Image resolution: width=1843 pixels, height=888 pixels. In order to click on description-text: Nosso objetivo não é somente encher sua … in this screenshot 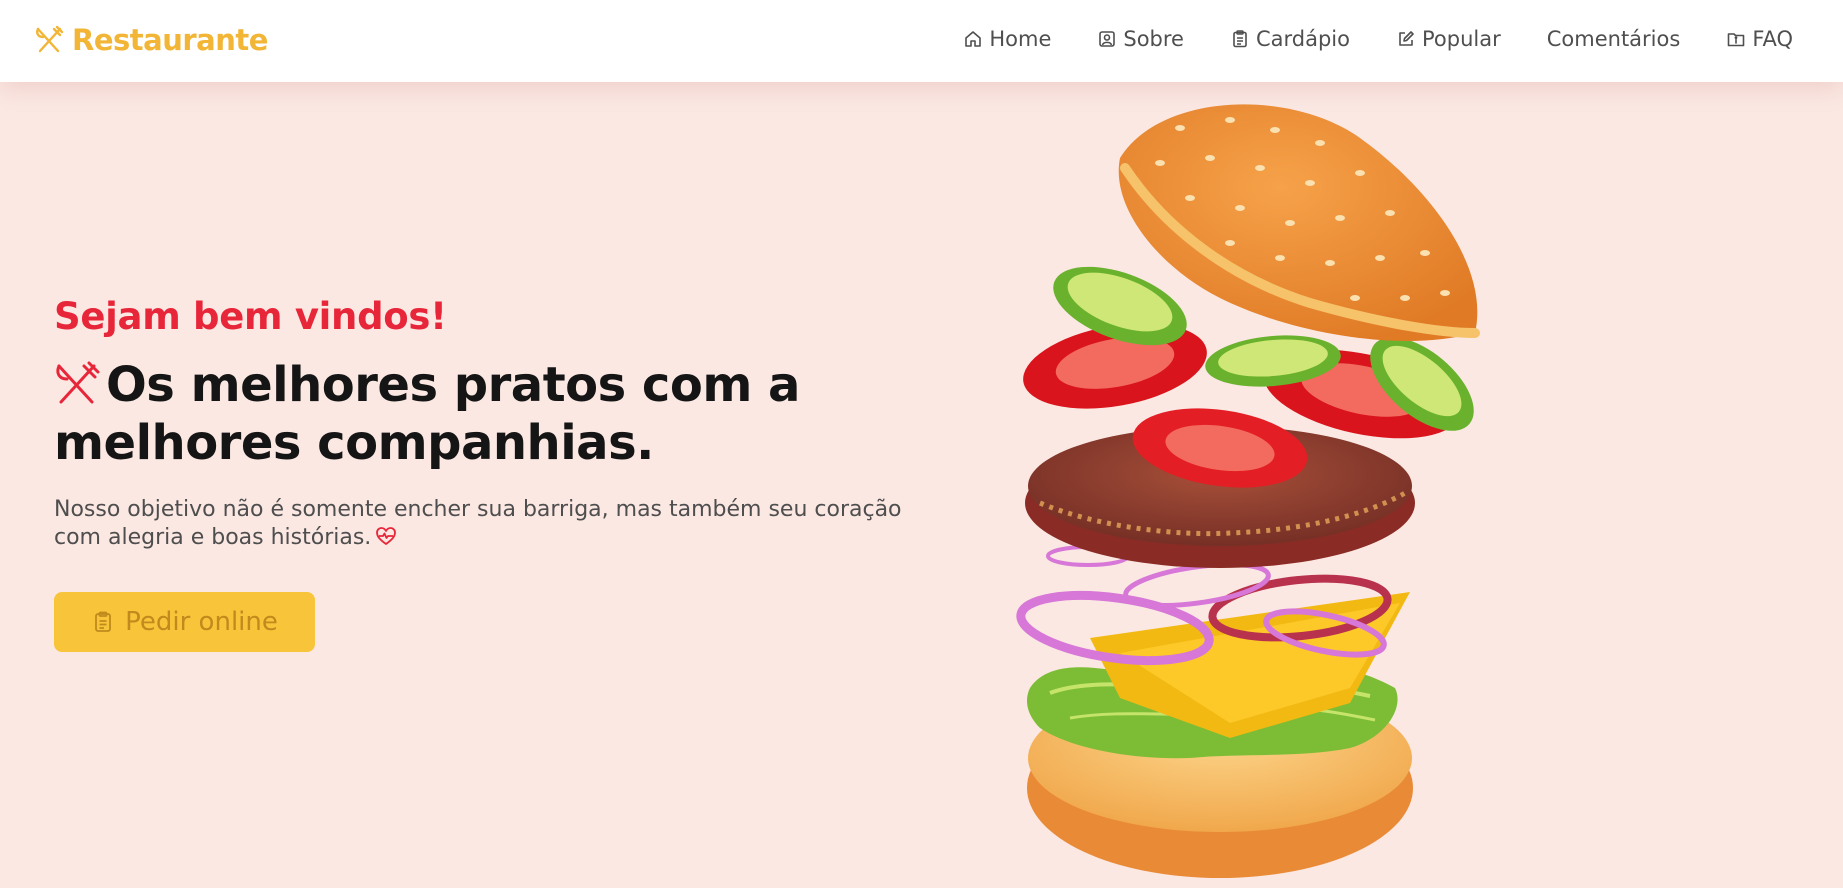, I will do `click(478, 523)`.